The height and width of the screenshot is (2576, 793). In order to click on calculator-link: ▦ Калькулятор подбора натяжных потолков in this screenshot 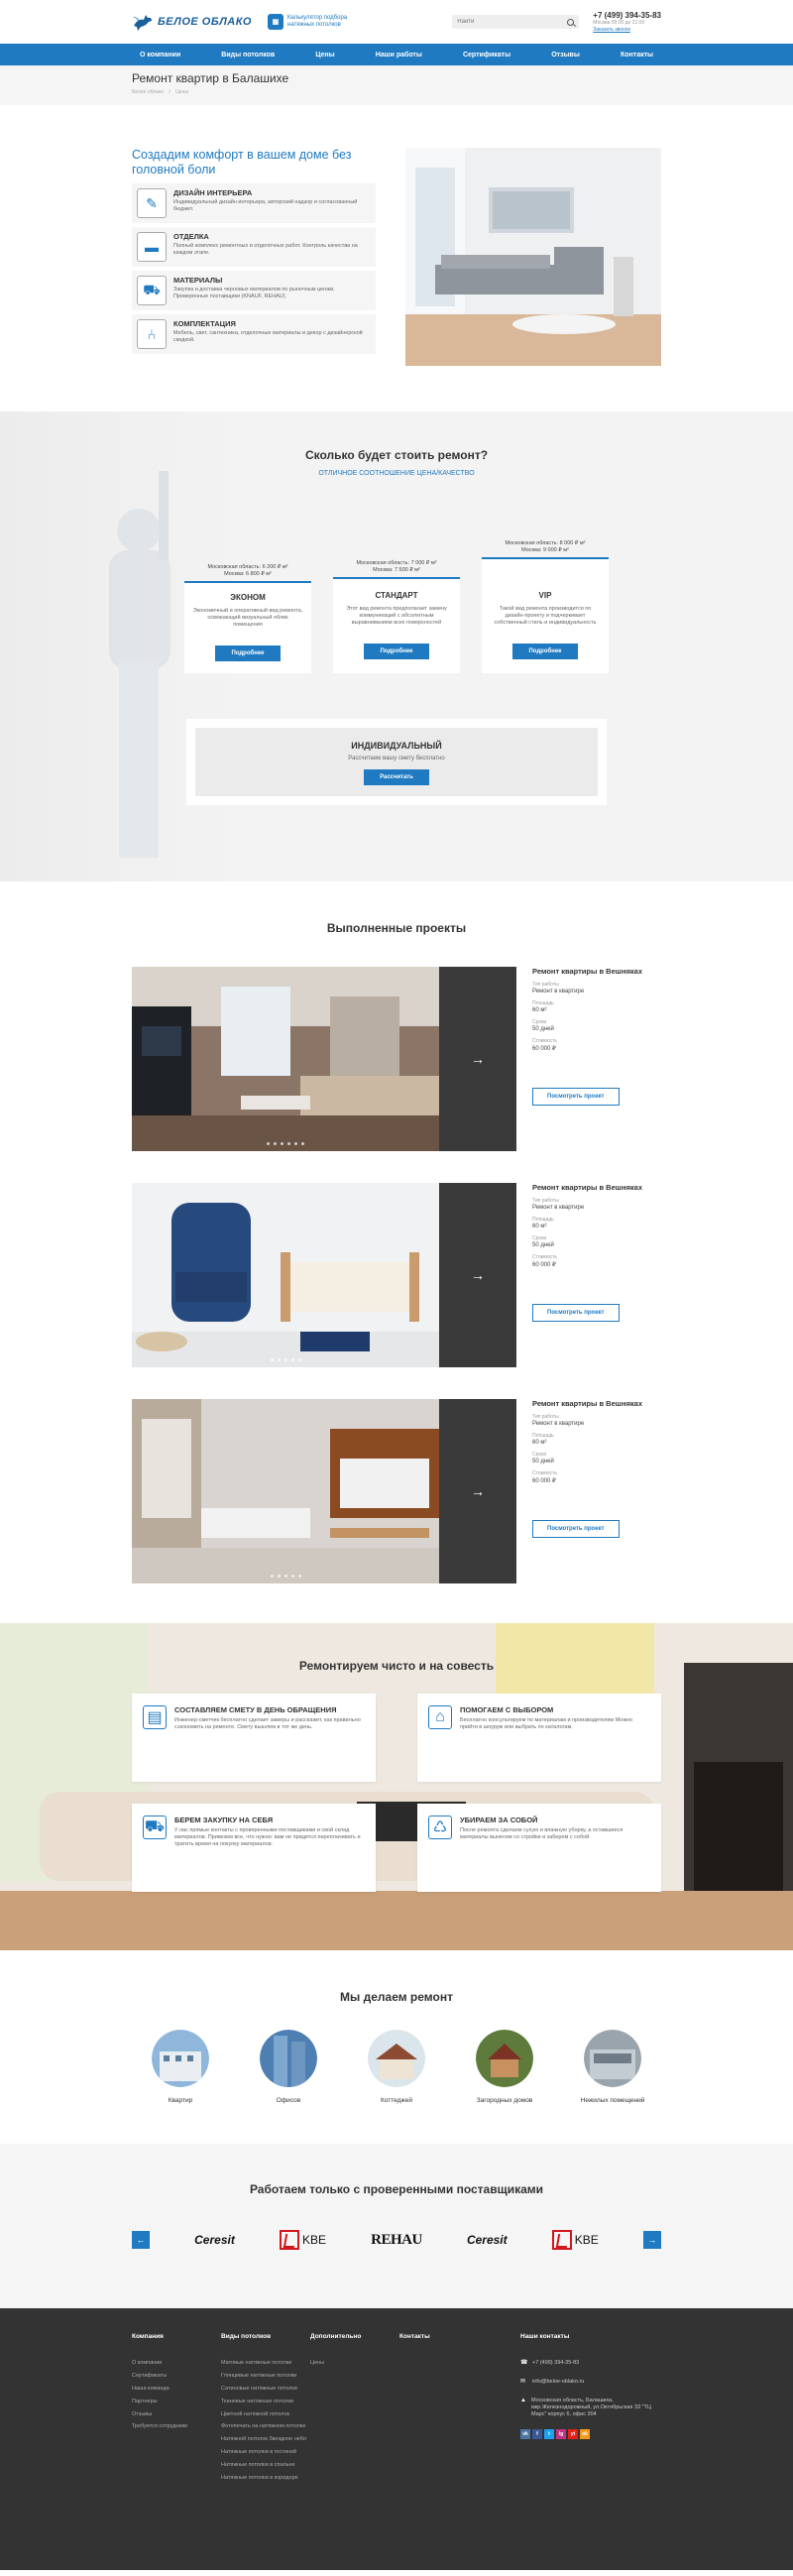, I will do `click(312, 22)`.